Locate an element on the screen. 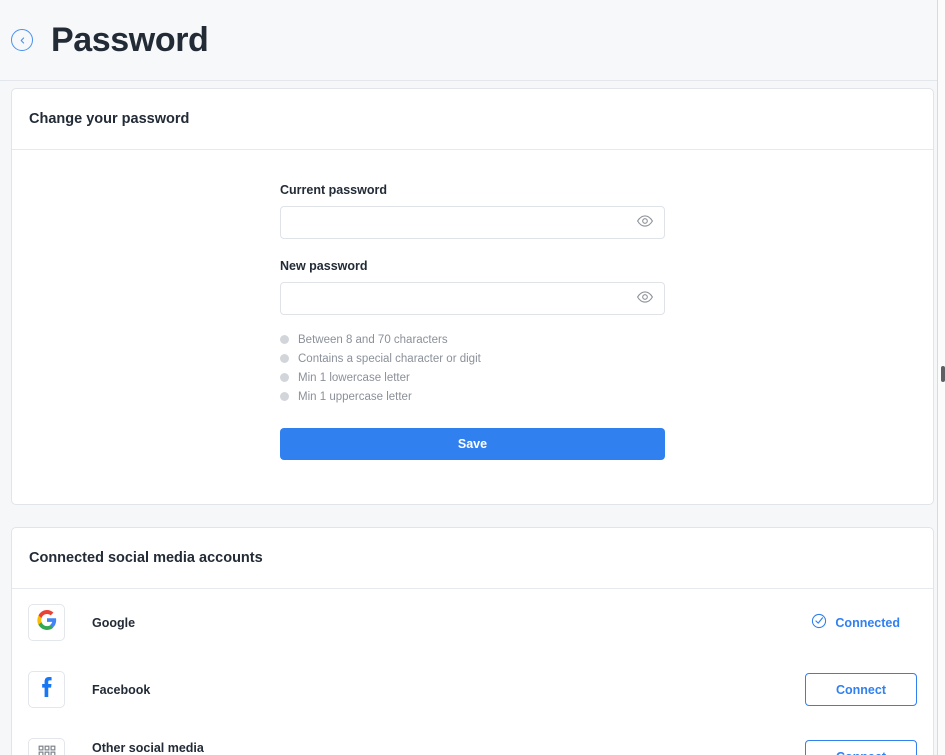 Image resolution: width=945 pixels, height=755 pixels. current-password-visibility-toggle is located at coordinates (645, 223).